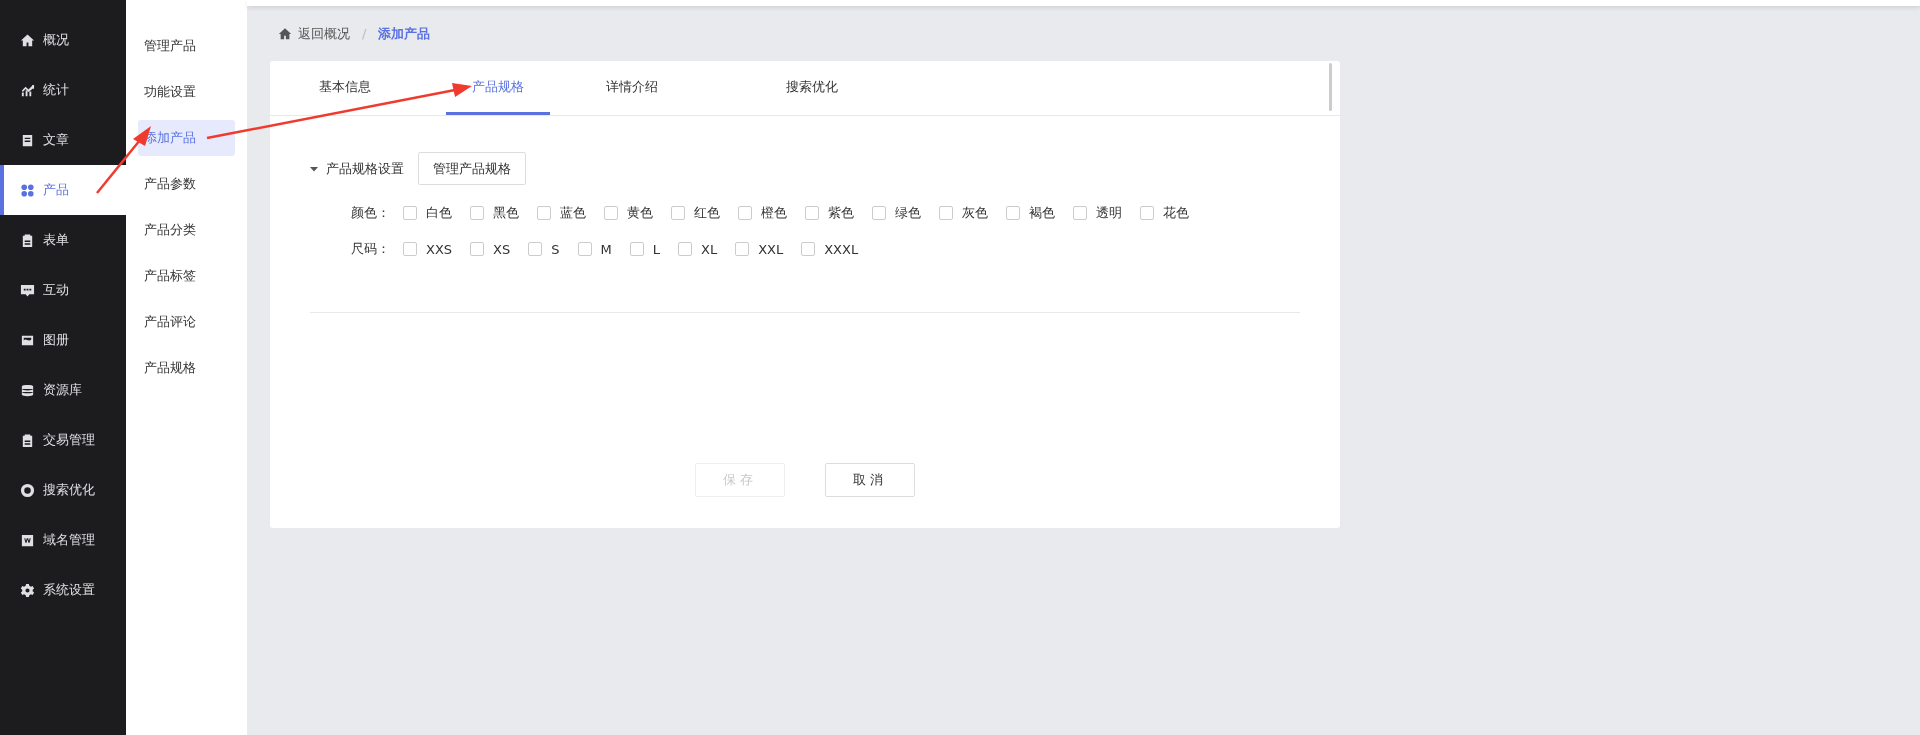 This screenshot has height=735, width=1920. Describe the element at coordinates (186, 46) in the screenshot. I see `submenu-item: 管理产品` at that location.